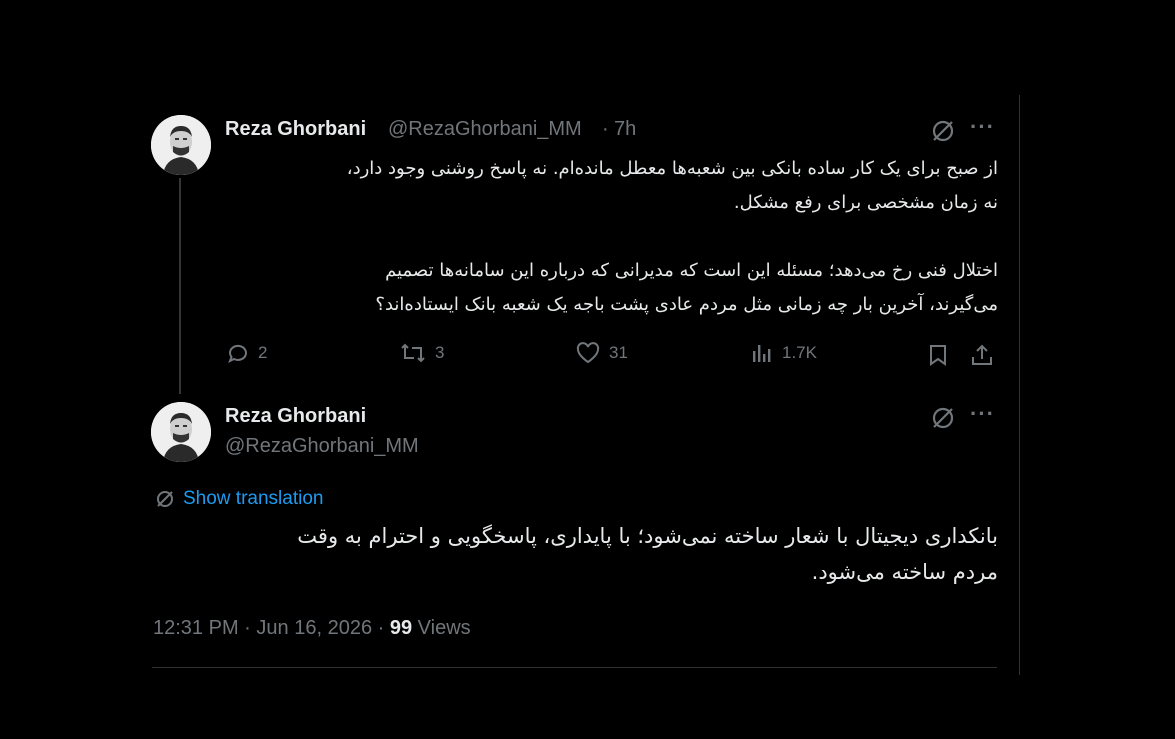 The width and height of the screenshot is (1175, 739). Describe the element at coordinates (196, 628) in the screenshot. I see `post-time: 12:31 PM` at that location.